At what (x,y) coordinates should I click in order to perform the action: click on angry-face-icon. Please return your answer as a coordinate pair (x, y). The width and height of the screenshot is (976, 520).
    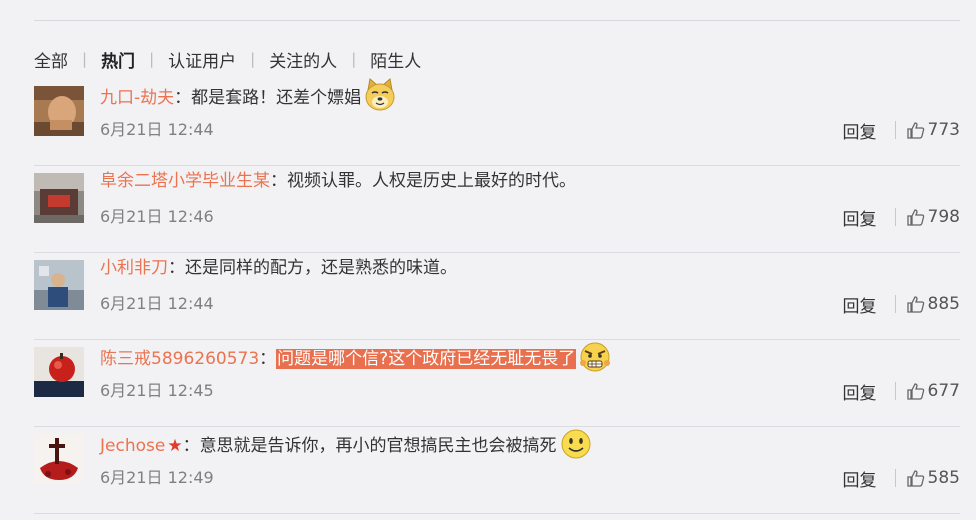
    Looking at the image, I should click on (595, 356).